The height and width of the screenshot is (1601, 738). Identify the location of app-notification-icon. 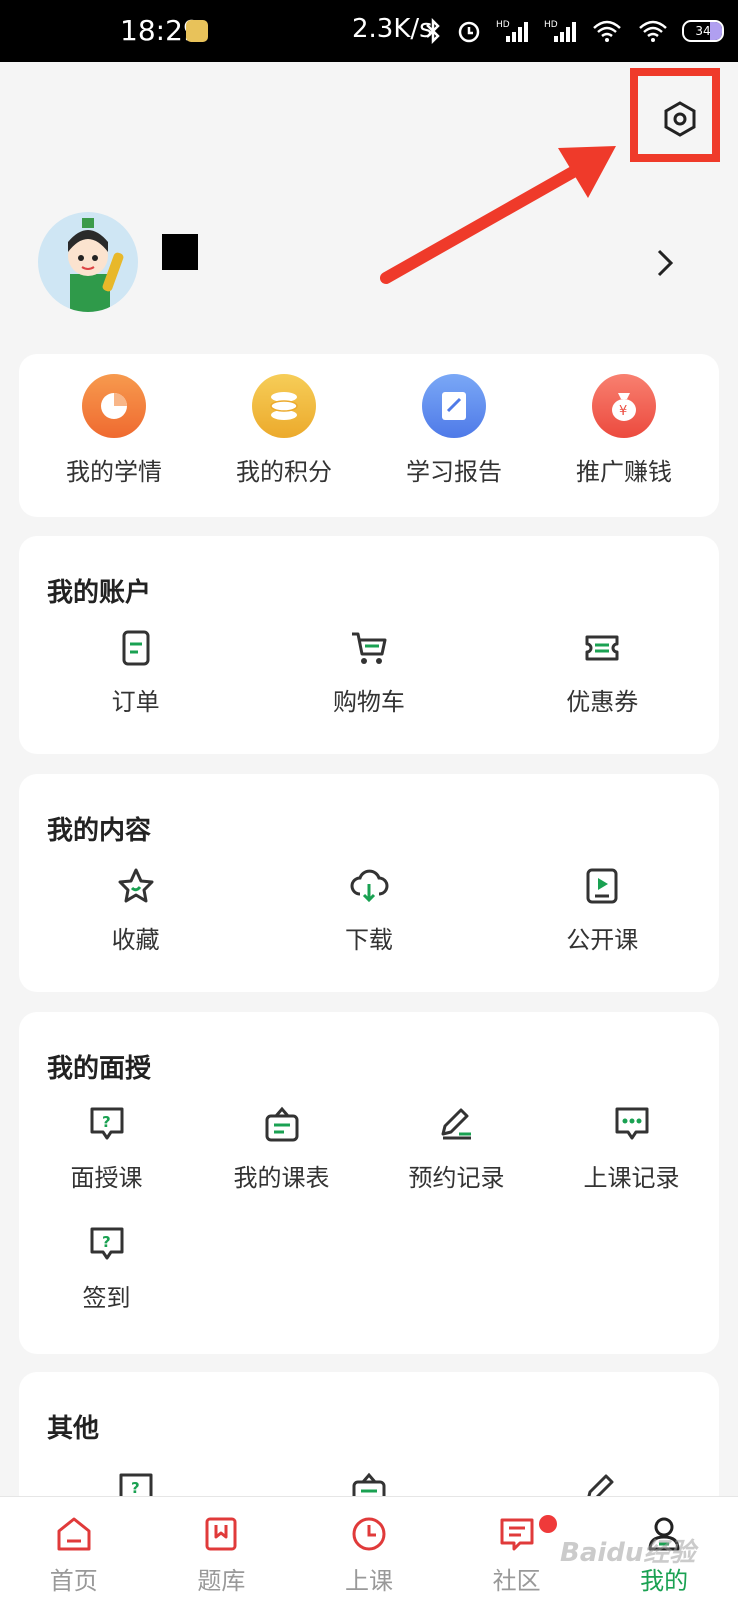
(197, 31).